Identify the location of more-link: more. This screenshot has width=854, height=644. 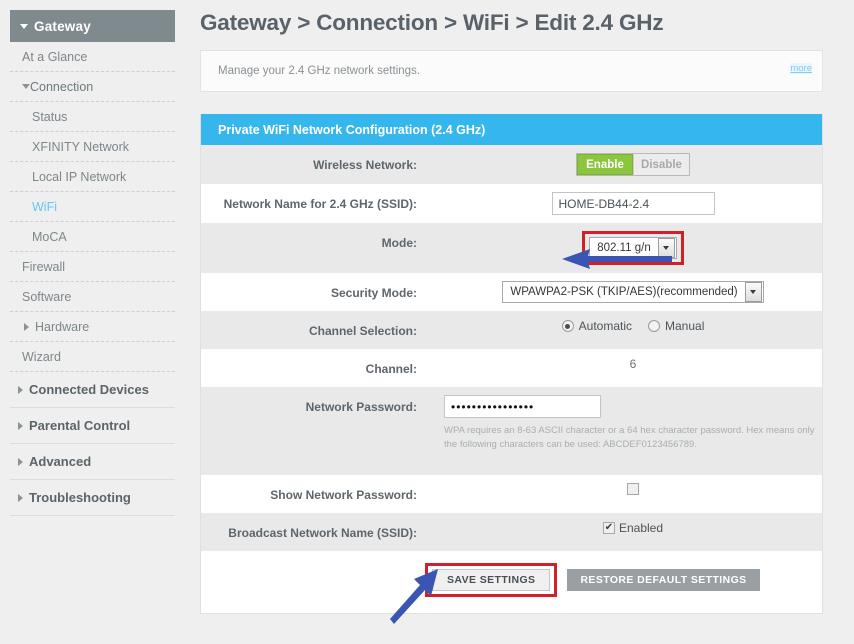
(801, 68).